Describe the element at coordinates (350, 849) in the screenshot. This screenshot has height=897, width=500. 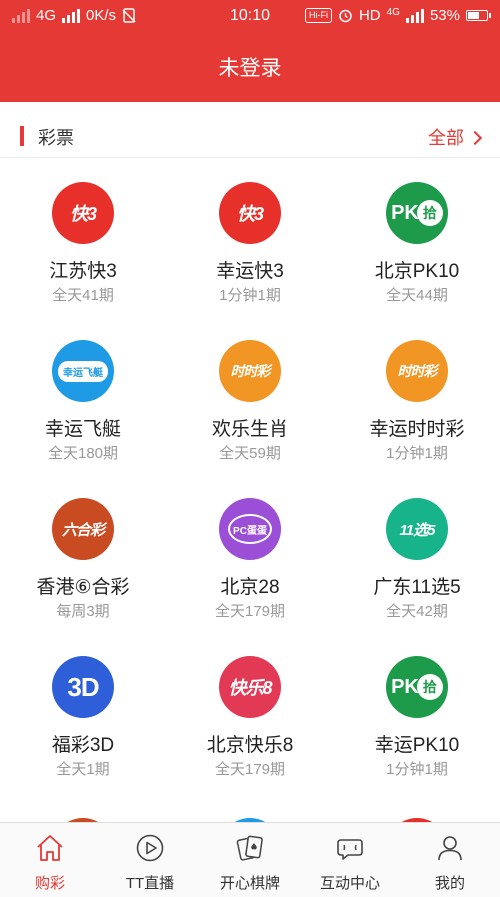
I see `chat-icon` at that location.